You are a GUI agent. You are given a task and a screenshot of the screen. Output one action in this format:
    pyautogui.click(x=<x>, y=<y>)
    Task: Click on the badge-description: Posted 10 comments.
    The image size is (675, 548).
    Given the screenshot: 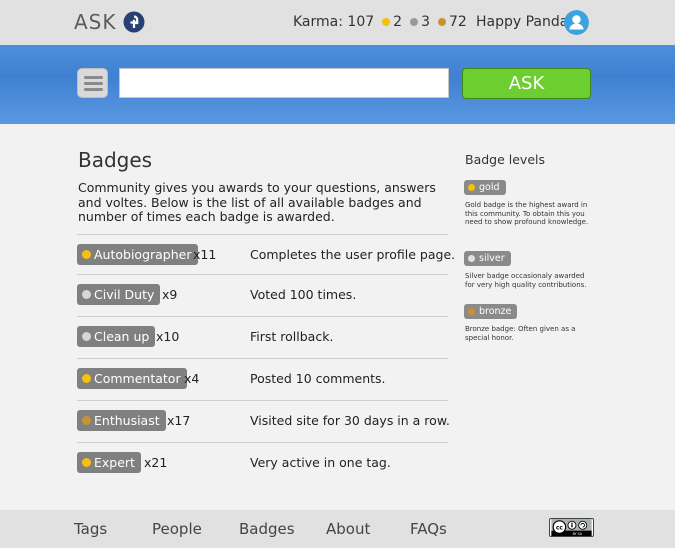 What is the action you would take?
    pyautogui.click(x=318, y=378)
    